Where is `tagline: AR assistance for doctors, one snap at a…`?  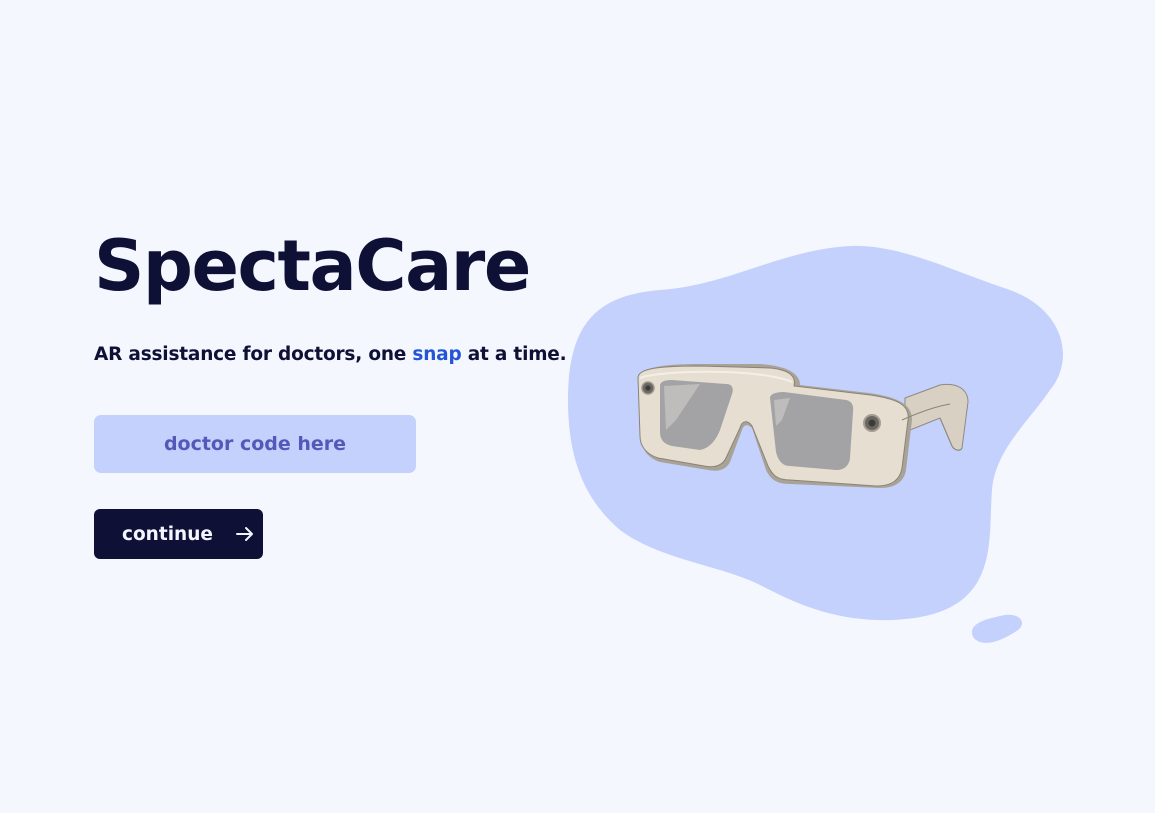
tagline: AR assistance for doctors, one snap at a… is located at coordinates (330, 355).